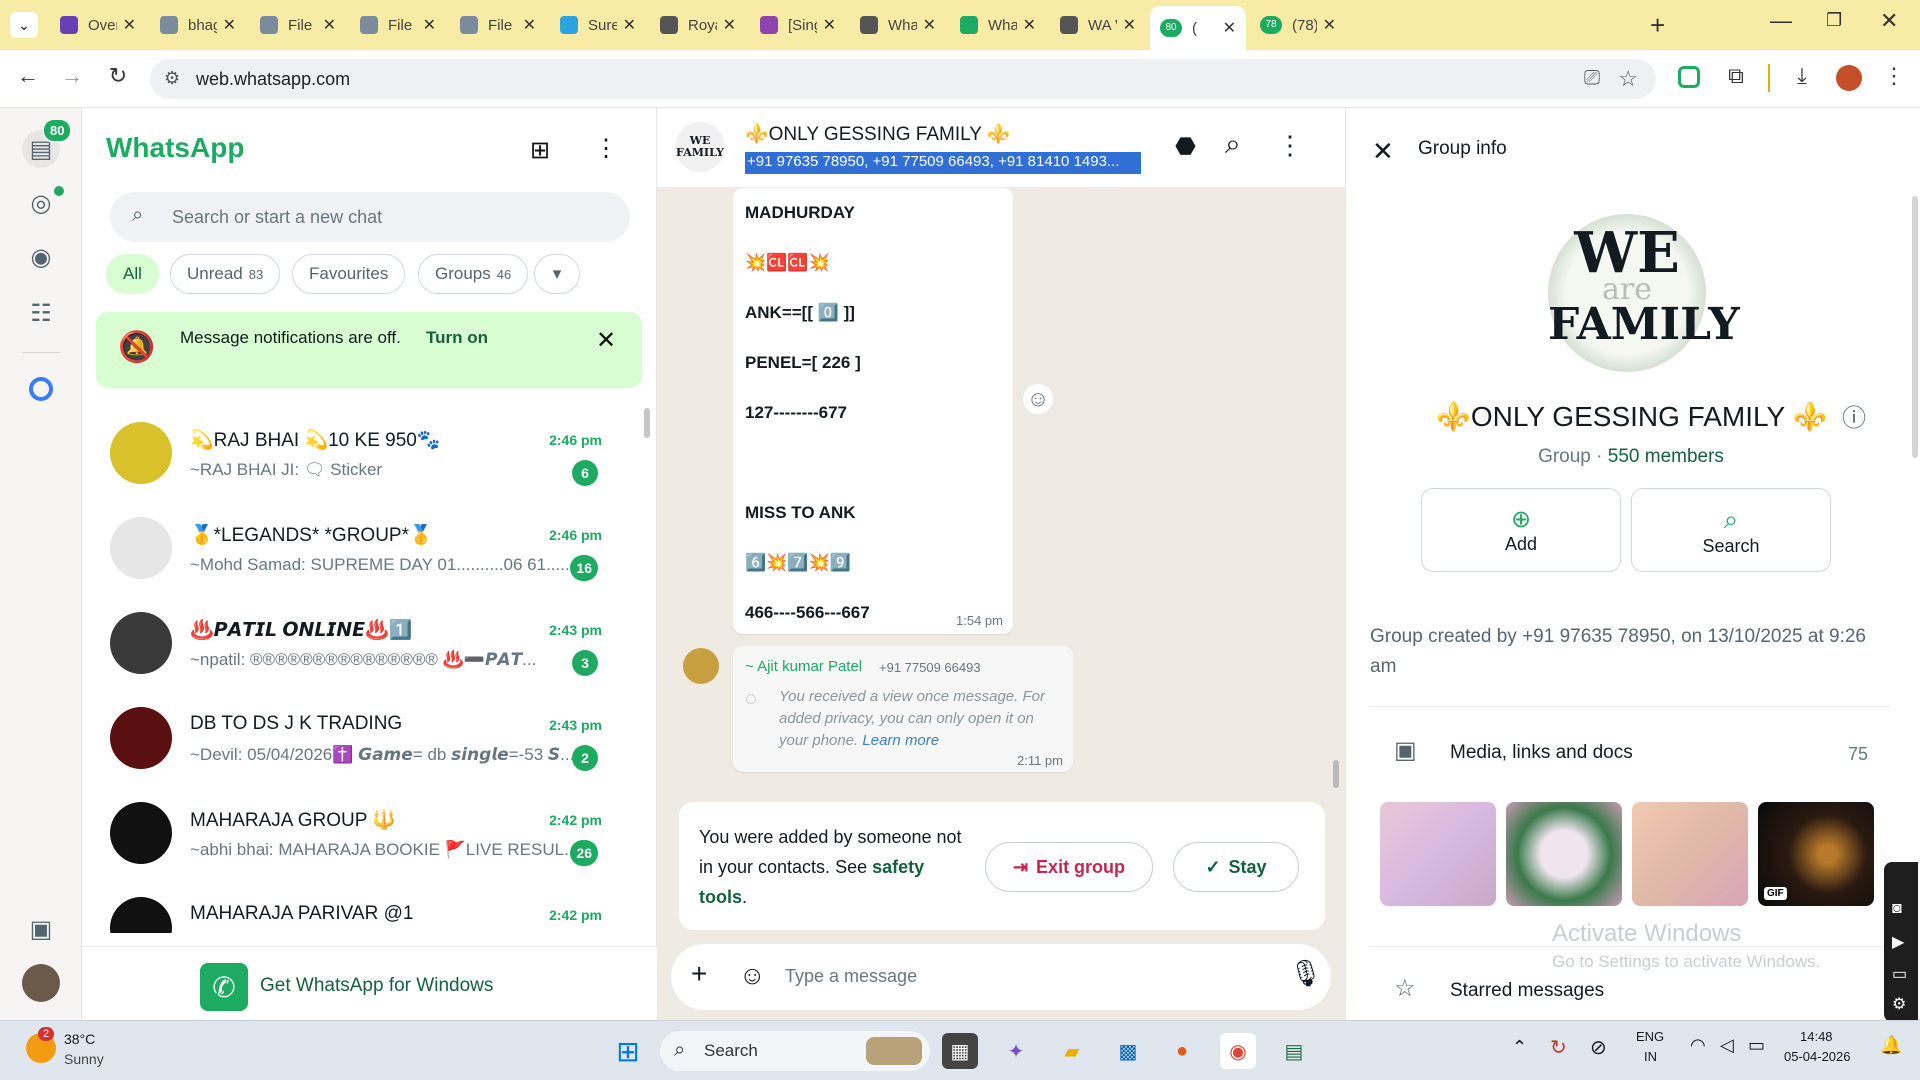 Image resolution: width=1920 pixels, height=1080 pixels. I want to click on taskbar-date: 05-04-2026, so click(1817, 1056).